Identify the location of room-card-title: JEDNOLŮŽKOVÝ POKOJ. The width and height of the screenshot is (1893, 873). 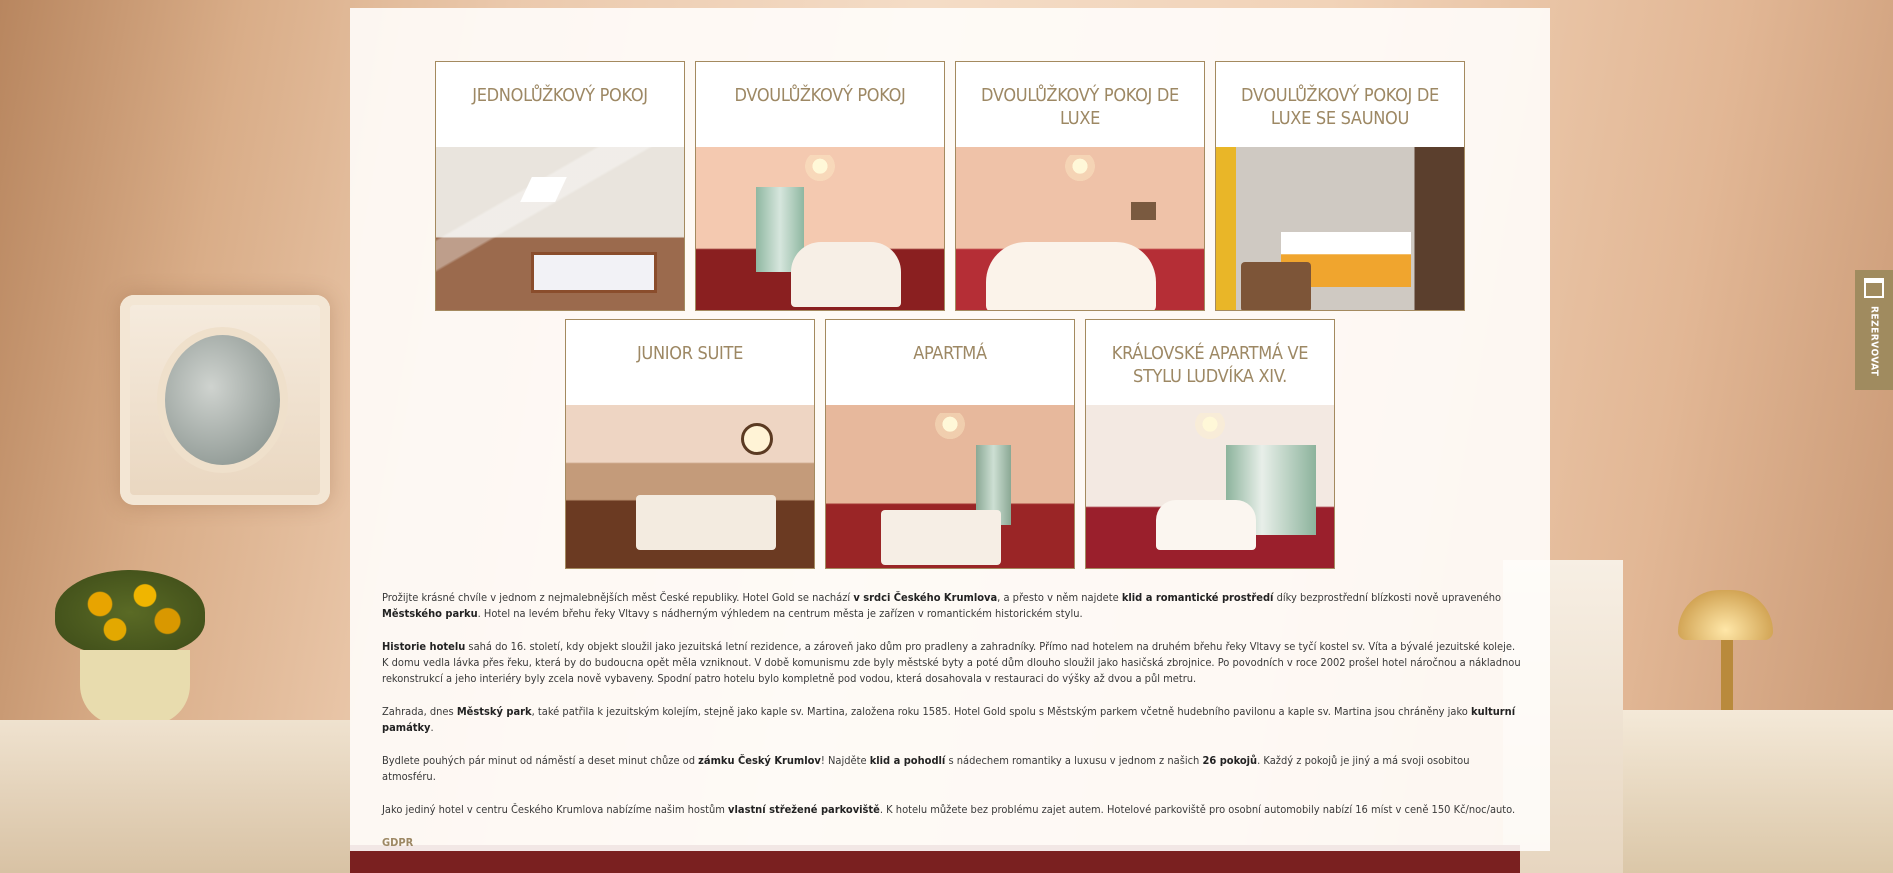
(560, 104).